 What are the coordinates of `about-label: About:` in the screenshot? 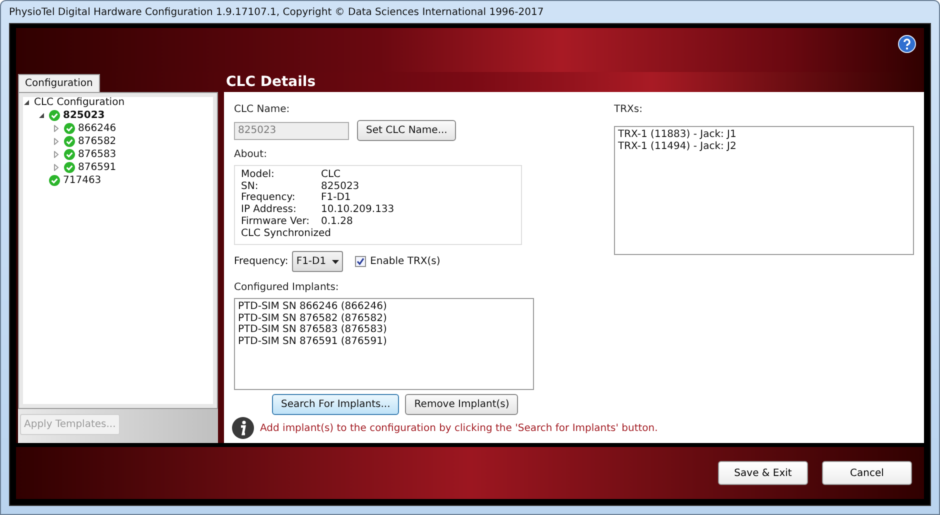 It's located at (251, 154).